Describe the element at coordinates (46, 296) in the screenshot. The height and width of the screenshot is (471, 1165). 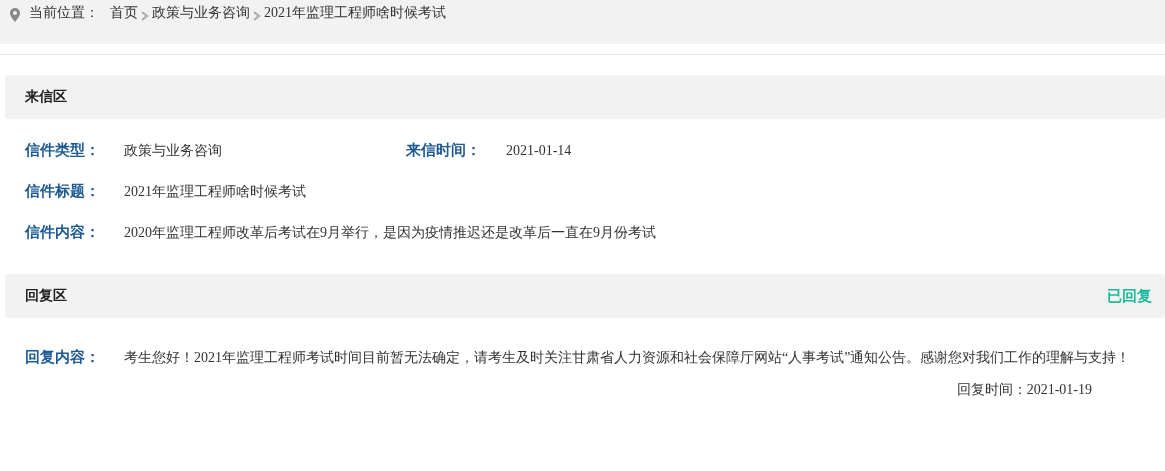
I see `section-title: 回复区` at that location.